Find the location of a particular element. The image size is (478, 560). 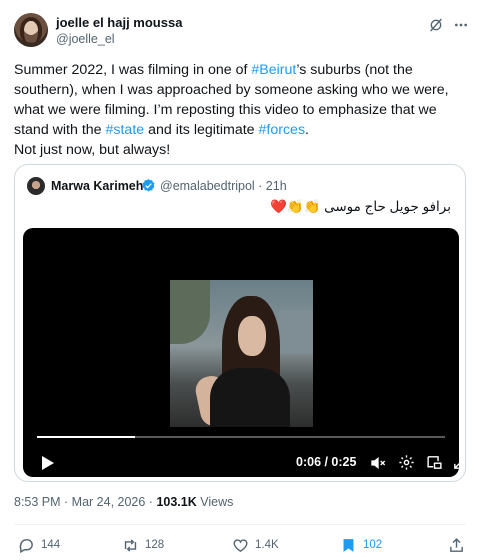

mute-icon is located at coordinates (378, 463).